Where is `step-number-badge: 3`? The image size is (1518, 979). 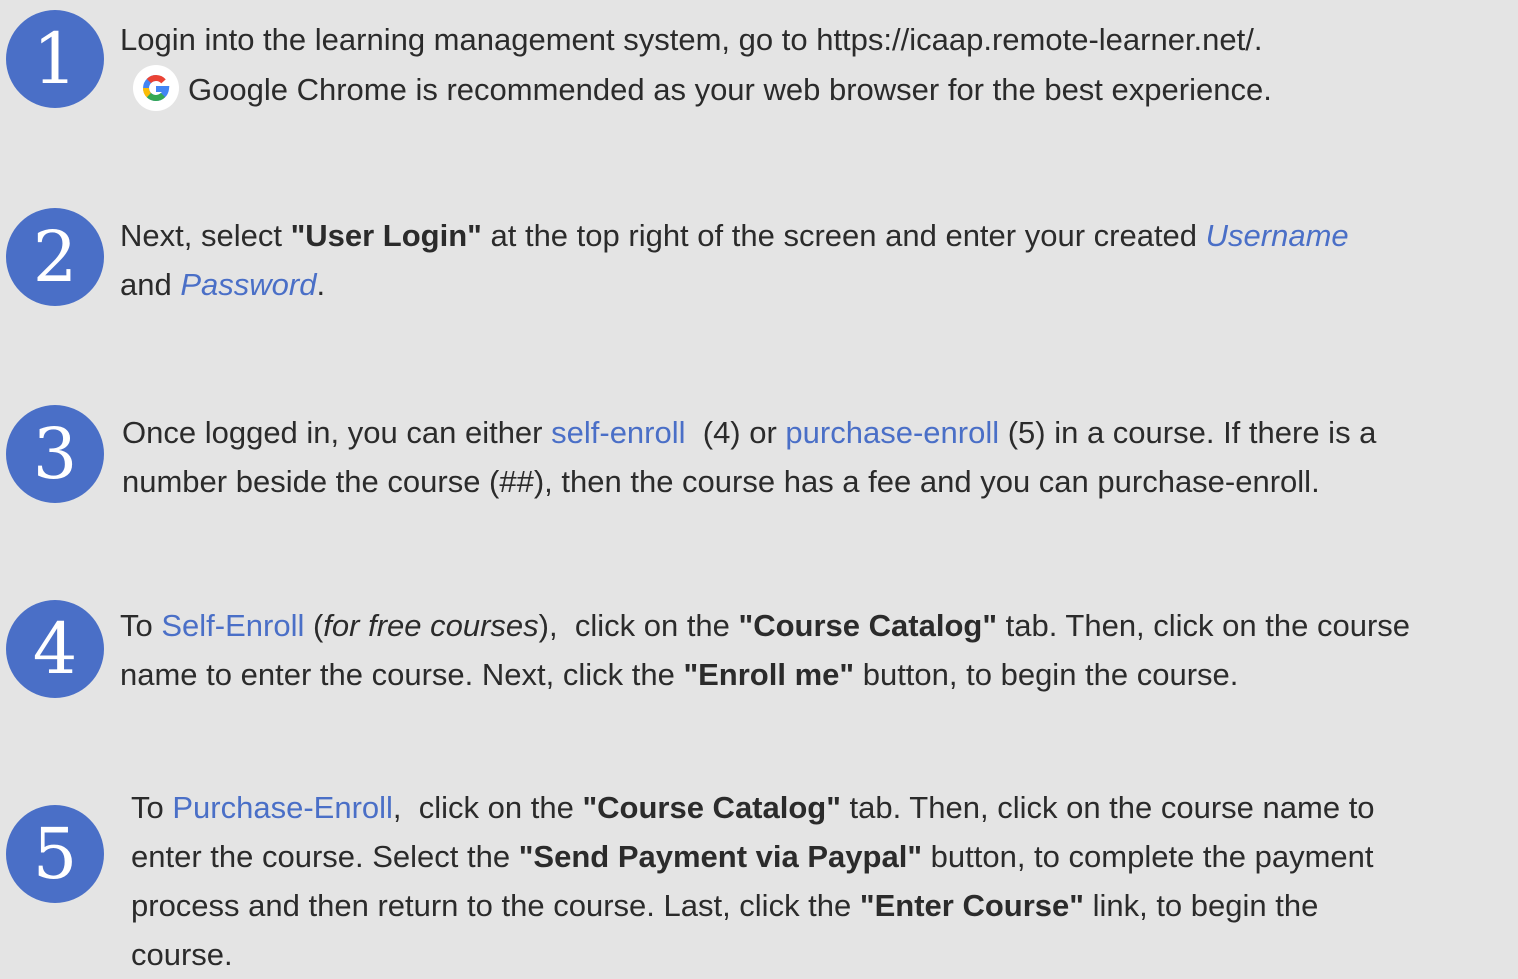
step-number-badge: 3 is located at coordinates (55, 454).